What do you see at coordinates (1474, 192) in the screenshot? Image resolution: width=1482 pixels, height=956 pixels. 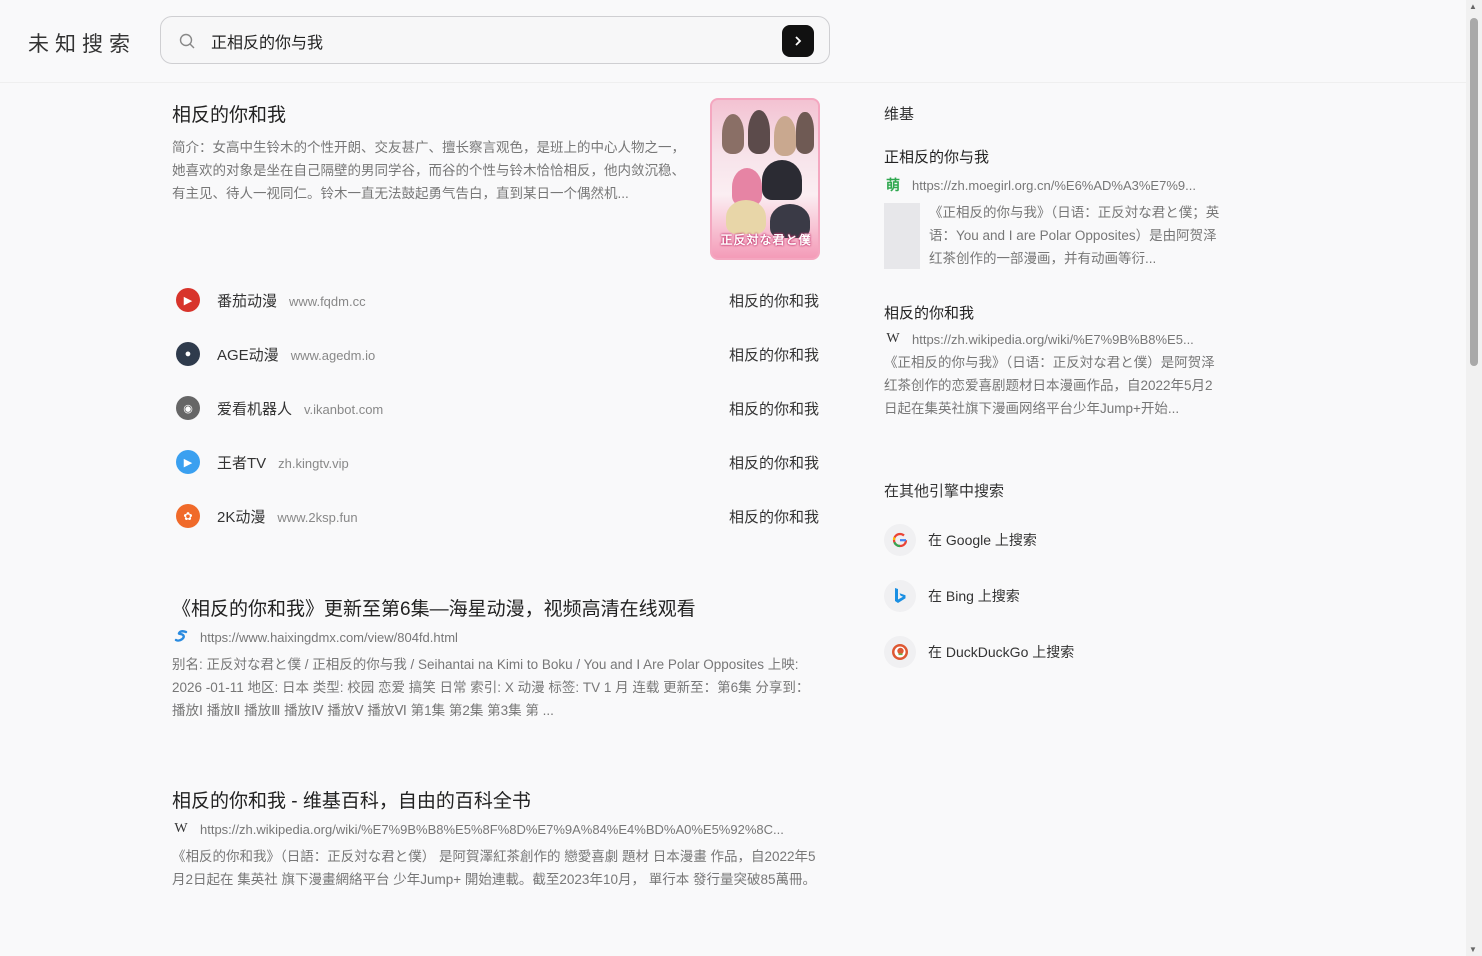 I see `scrollbar-thumb` at bounding box center [1474, 192].